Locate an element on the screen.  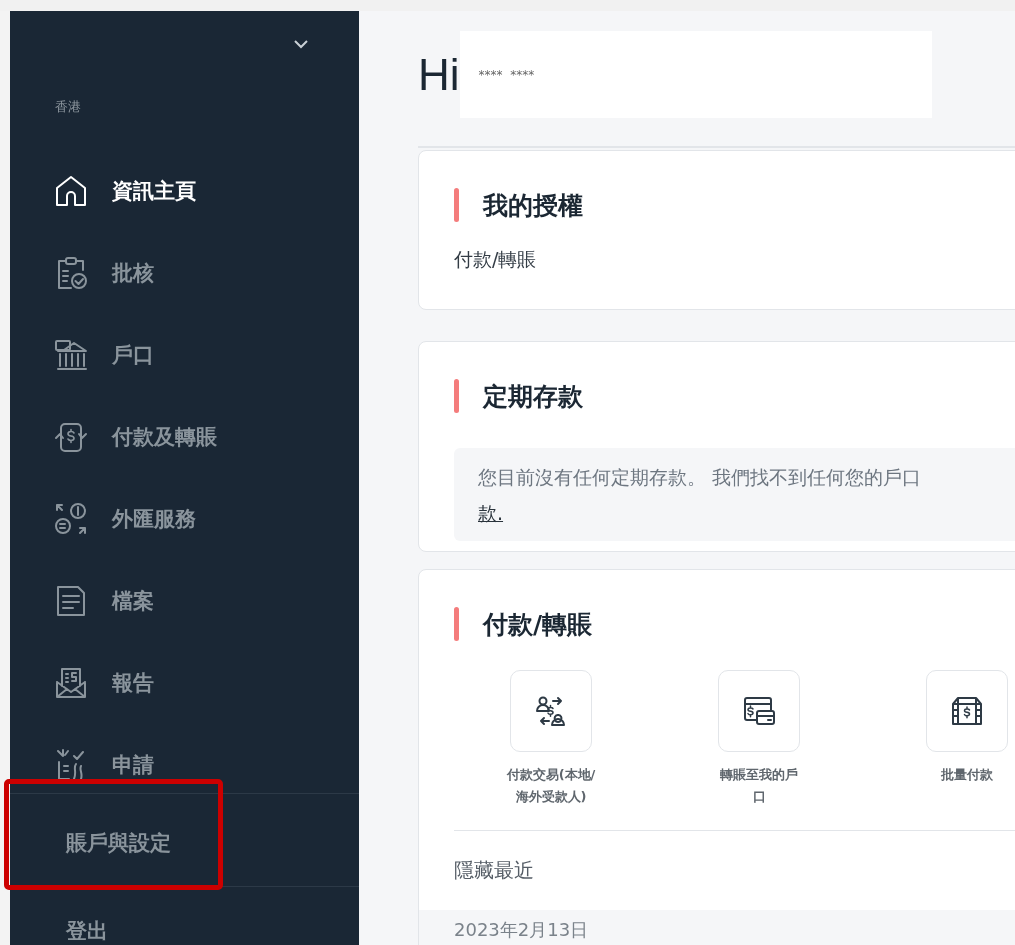
action-label: 口 is located at coordinates (759, 797).